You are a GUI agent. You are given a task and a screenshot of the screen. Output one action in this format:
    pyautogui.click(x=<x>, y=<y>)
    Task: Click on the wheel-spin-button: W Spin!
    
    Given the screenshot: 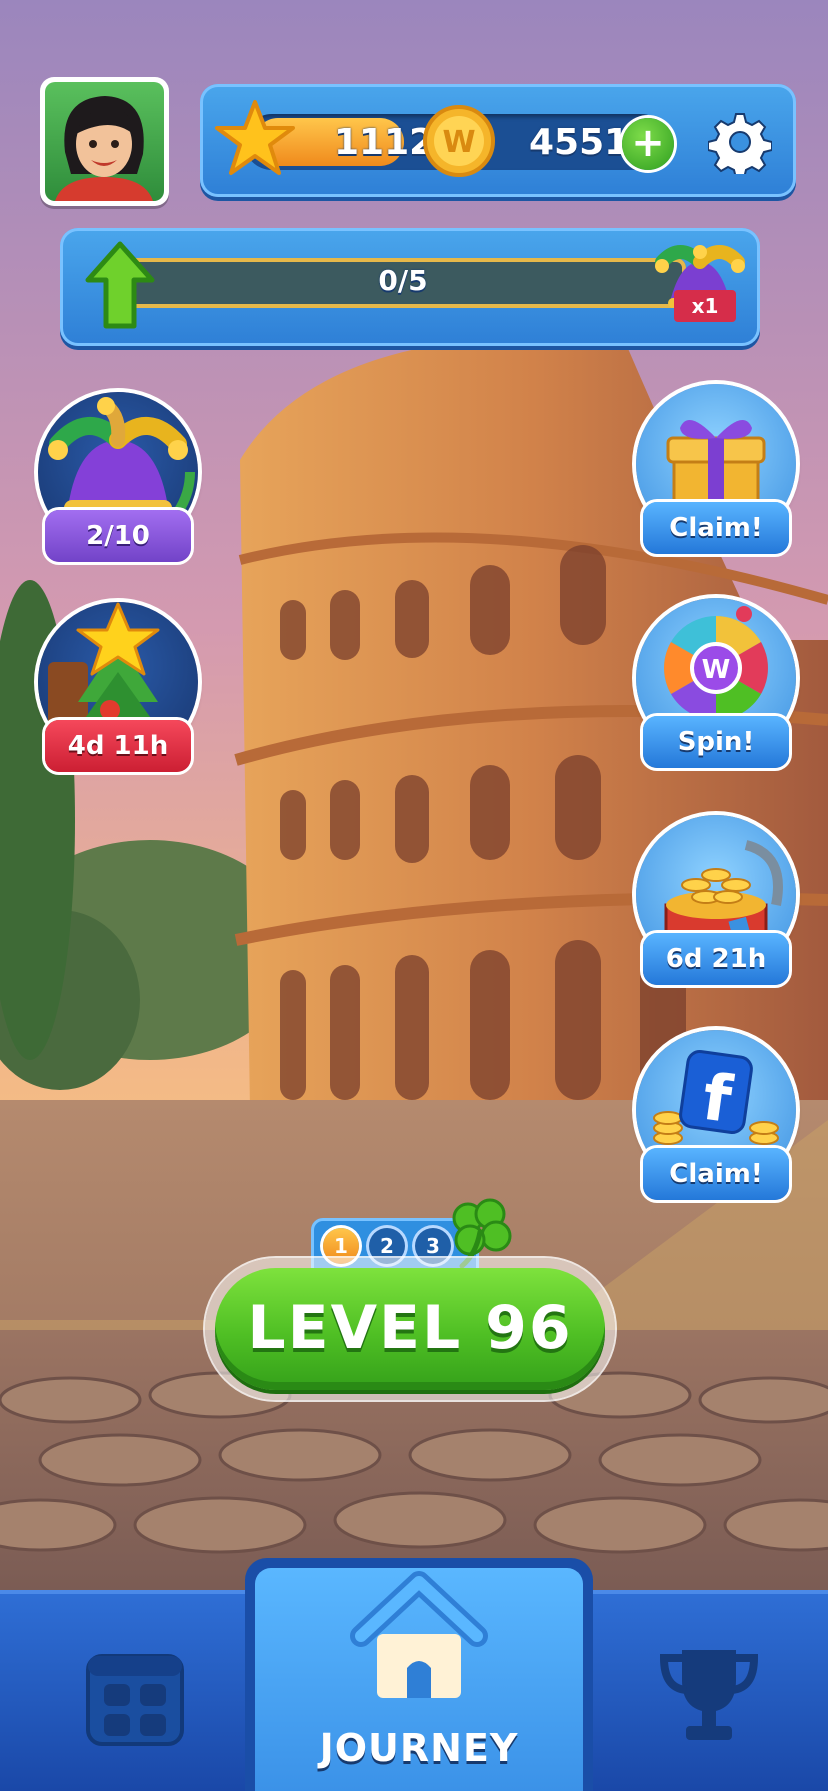 What is the action you would take?
    pyautogui.click(x=716, y=683)
    